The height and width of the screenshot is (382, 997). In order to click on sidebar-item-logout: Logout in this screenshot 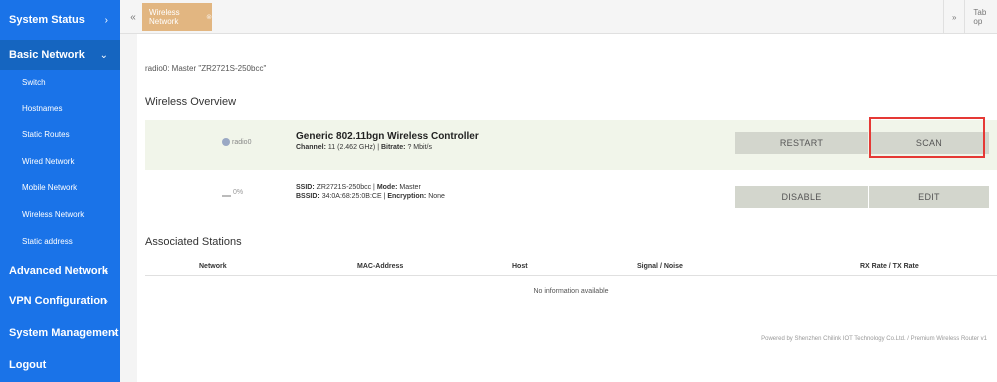, I will do `click(60, 365)`.